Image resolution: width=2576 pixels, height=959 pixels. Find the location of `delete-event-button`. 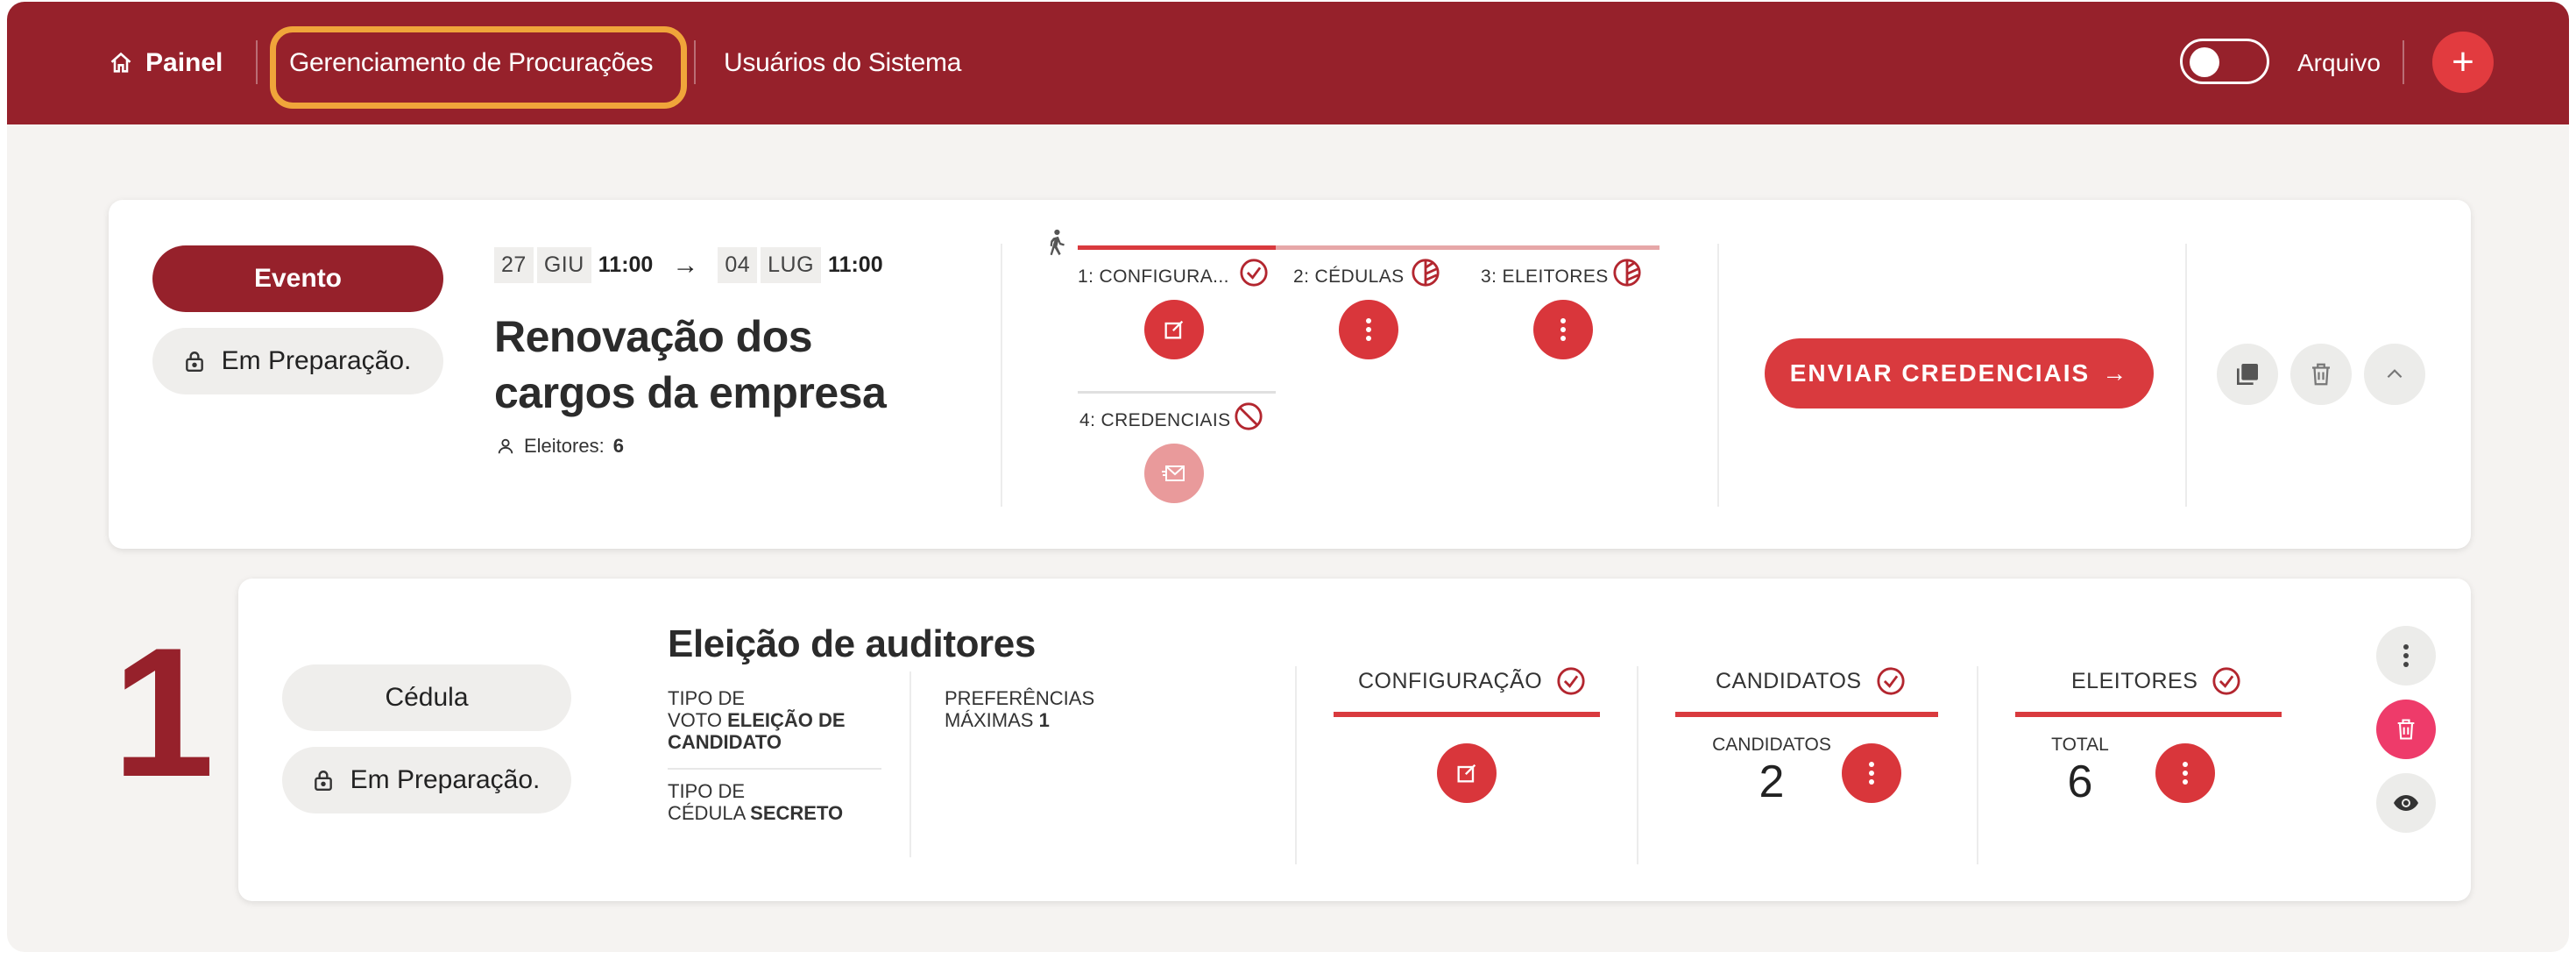

delete-event-button is located at coordinates (2321, 374).